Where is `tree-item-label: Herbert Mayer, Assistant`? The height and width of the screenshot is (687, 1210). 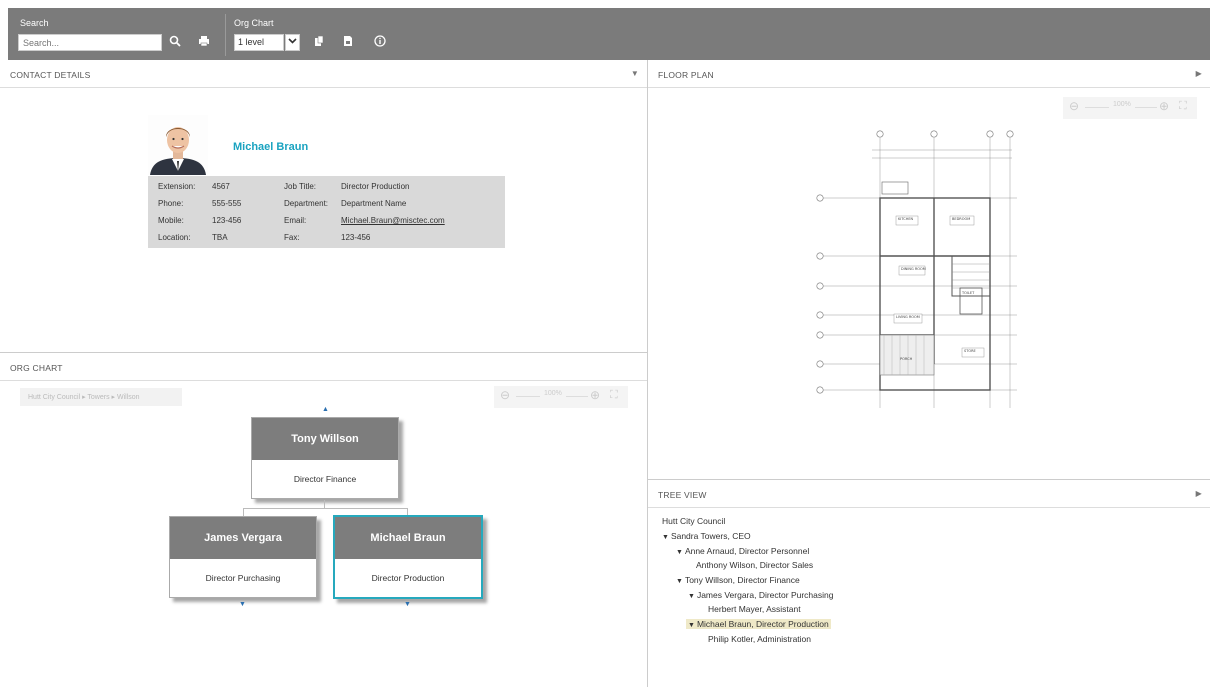
tree-item-label: Herbert Mayer, Assistant is located at coordinates (754, 609).